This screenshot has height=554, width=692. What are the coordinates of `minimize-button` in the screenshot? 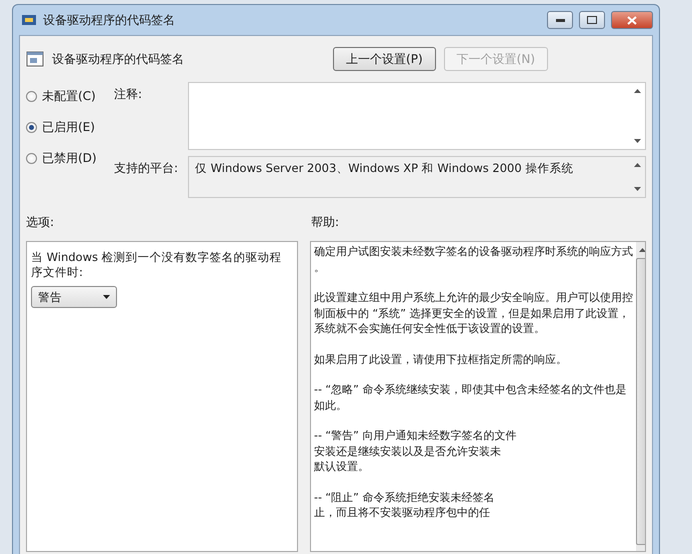 It's located at (560, 20).